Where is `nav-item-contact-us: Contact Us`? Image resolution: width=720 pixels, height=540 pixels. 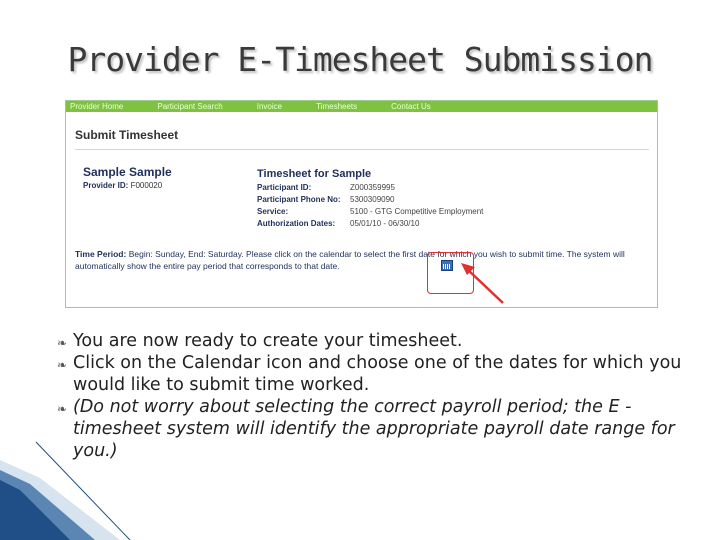
nav-item-contact-us: Contact Us is located at coordinates (411, 106).